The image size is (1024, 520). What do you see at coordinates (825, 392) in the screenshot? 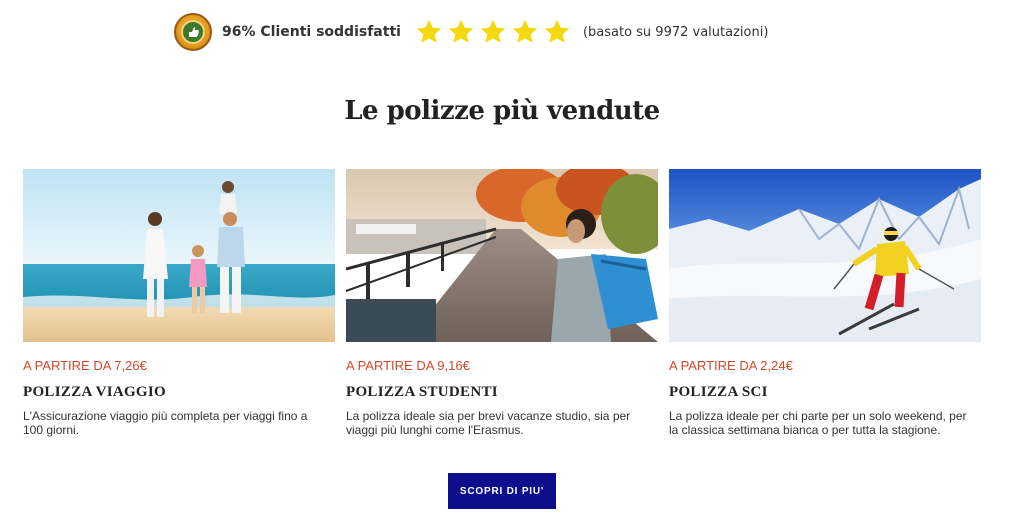
I see `card-title: POLIZZA SCI` at bounding box center [825, 392].